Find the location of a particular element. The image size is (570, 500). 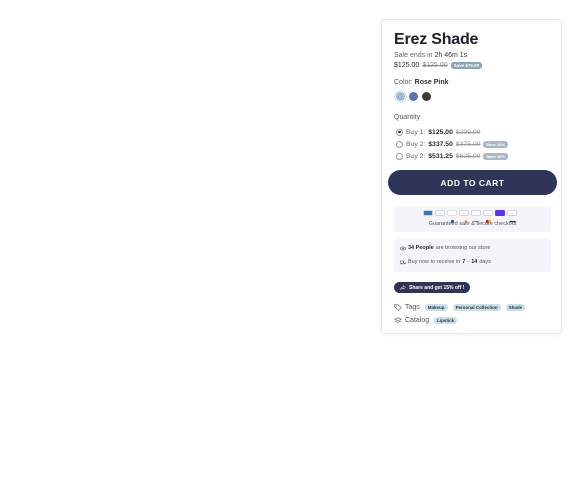

tag-chip: Shade is located at coordinates (515, 307).